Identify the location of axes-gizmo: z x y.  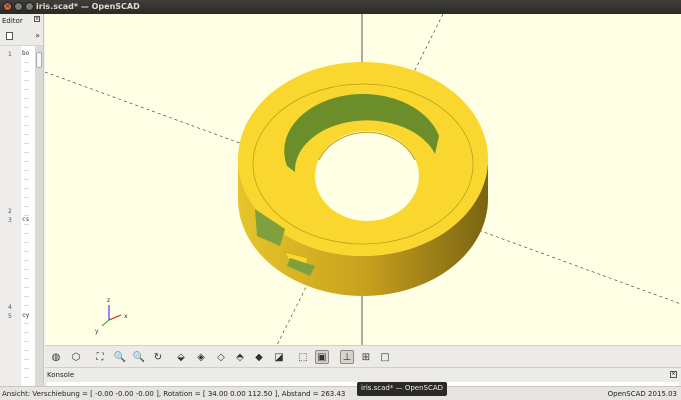
(111, 316).